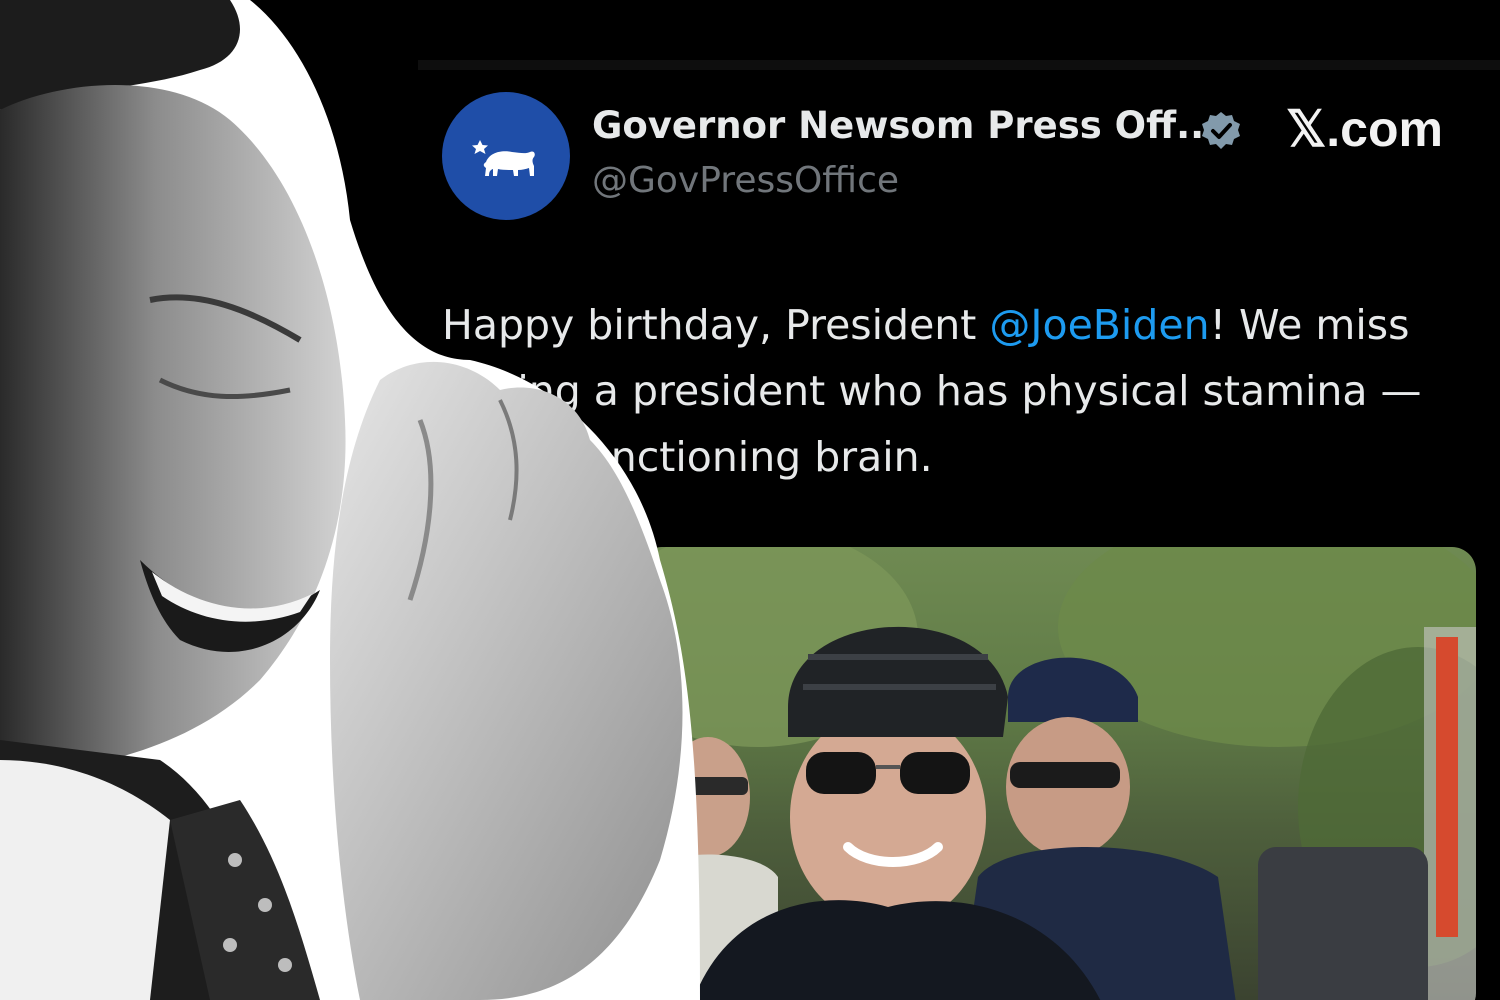 The height and width of the screenshot is (1000, 1500). I want to click on mention-link: @JoeBiden, so click(1099, 325).